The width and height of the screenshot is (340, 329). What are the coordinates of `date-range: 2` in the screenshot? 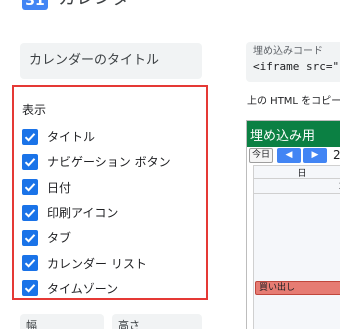 It's located at (336, 155).